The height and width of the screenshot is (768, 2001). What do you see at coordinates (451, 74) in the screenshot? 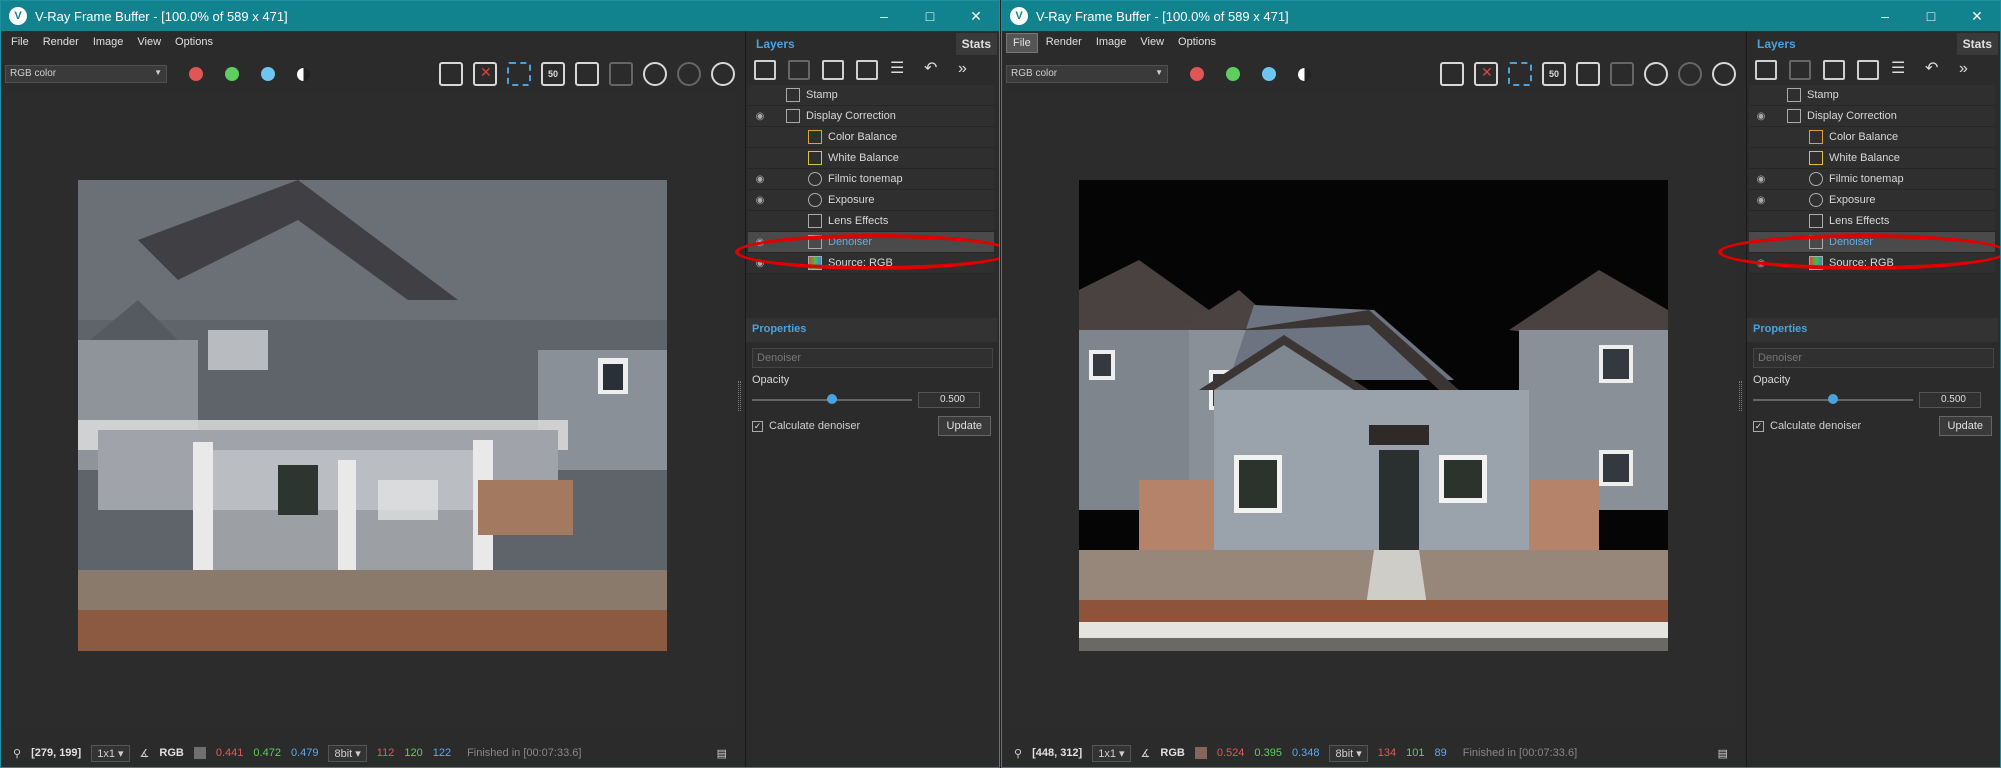
I see `save-icon` at bounding box center [451, 74].